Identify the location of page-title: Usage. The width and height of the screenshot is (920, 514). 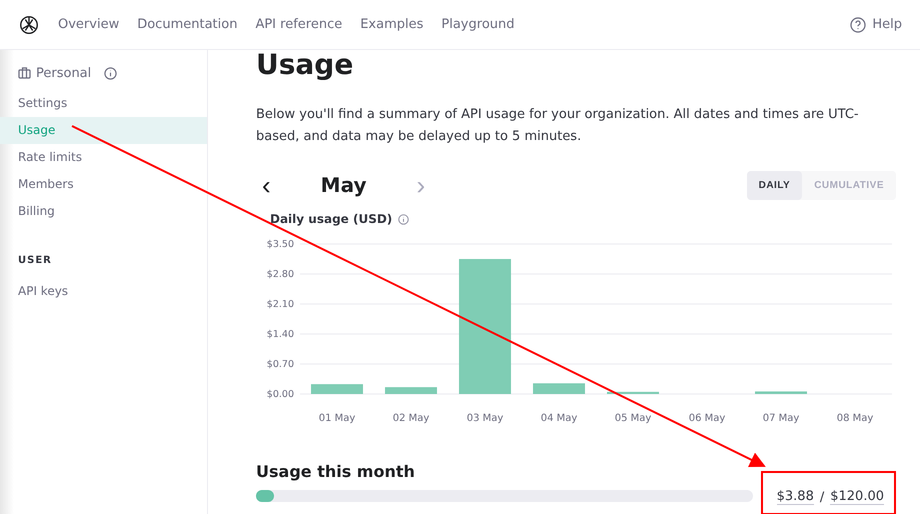
(305, 66).